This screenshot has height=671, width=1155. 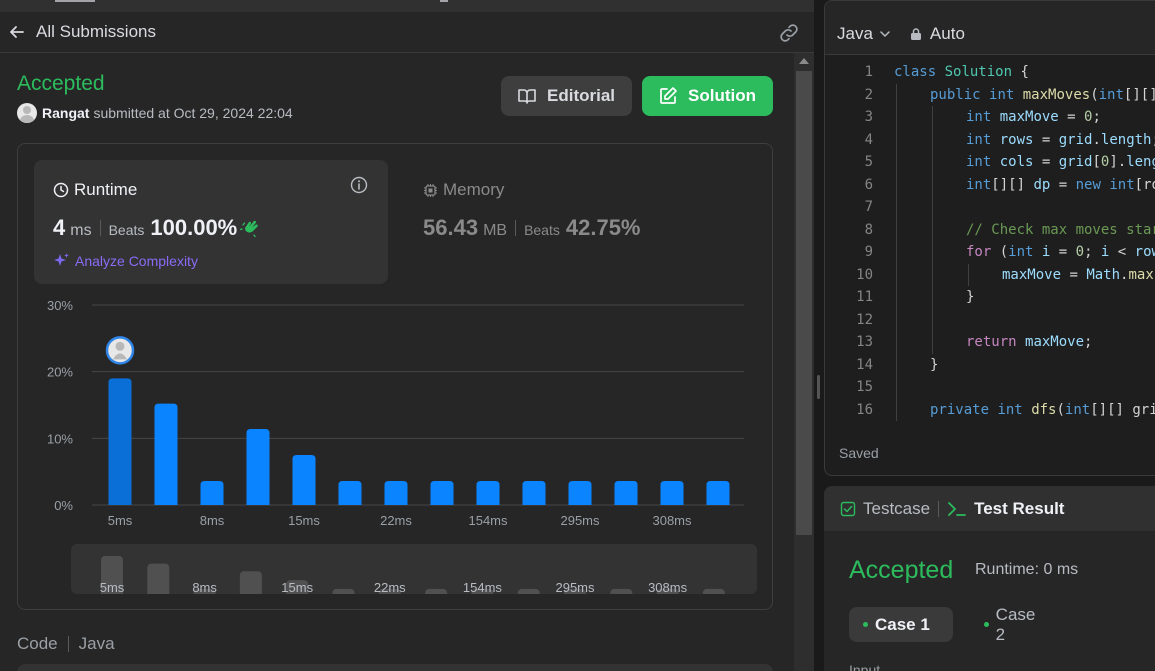 What do you see at coordinates (60, 372) in the screenshot?
I see `y-tick-label: 20%` at bounding box center [60, 372].